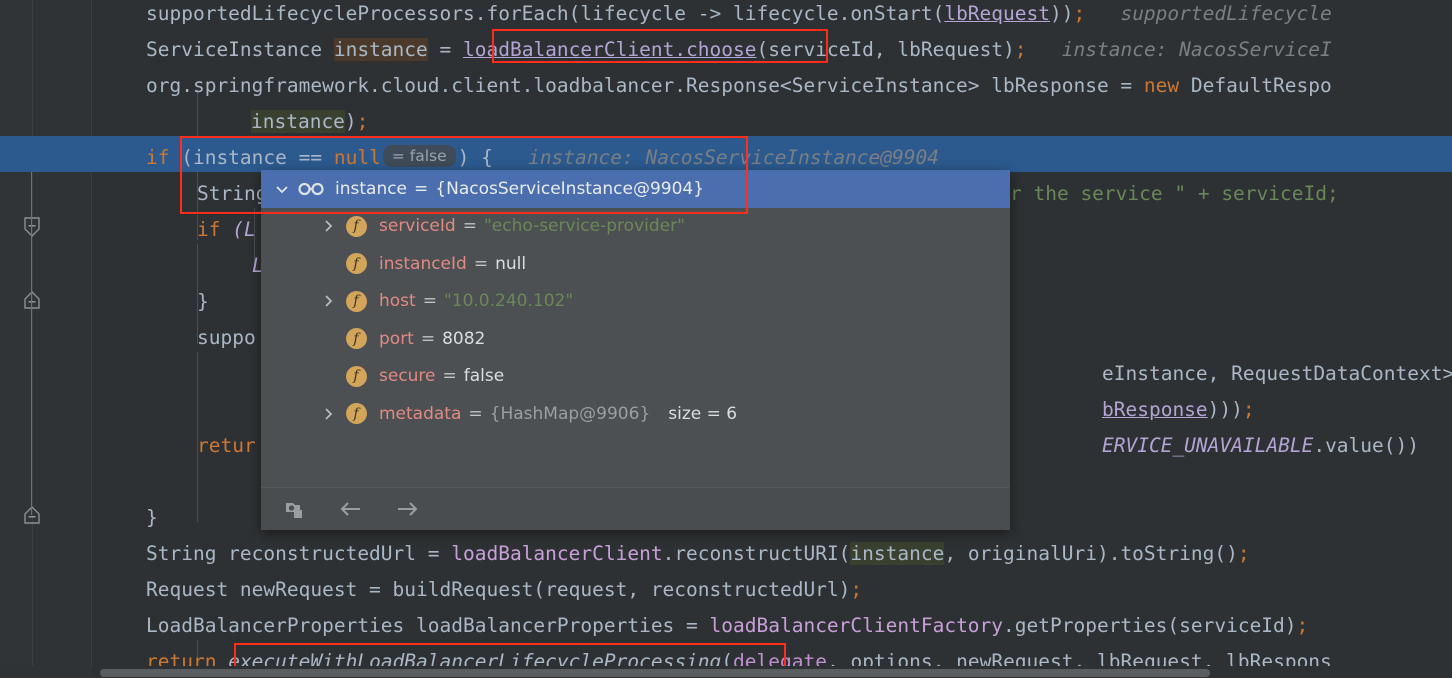 This screenshot has height=678, width=1452. Describe the element at coordinates (351, 509) in the screenshot. I see `back-arrow-icon` at that location.